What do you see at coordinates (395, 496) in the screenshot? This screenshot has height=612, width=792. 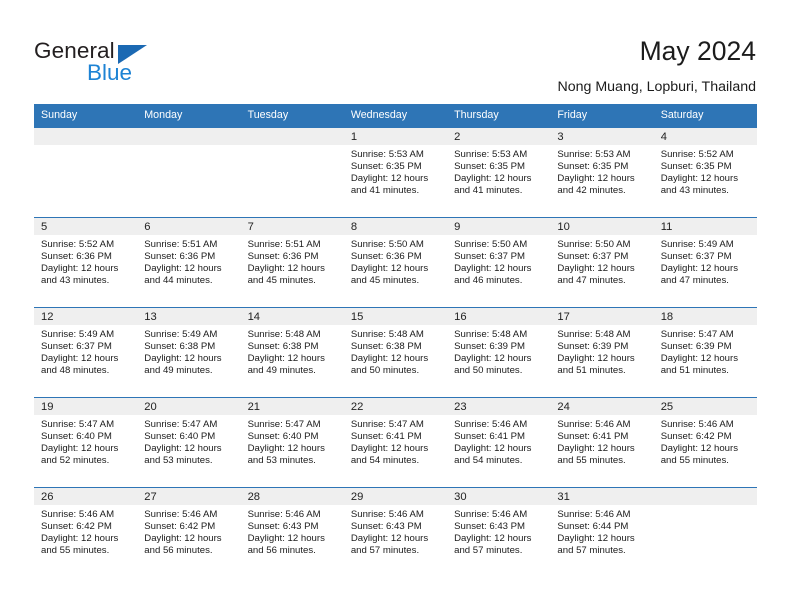 I see `day-number: 29` at bounding box center [395, 496].